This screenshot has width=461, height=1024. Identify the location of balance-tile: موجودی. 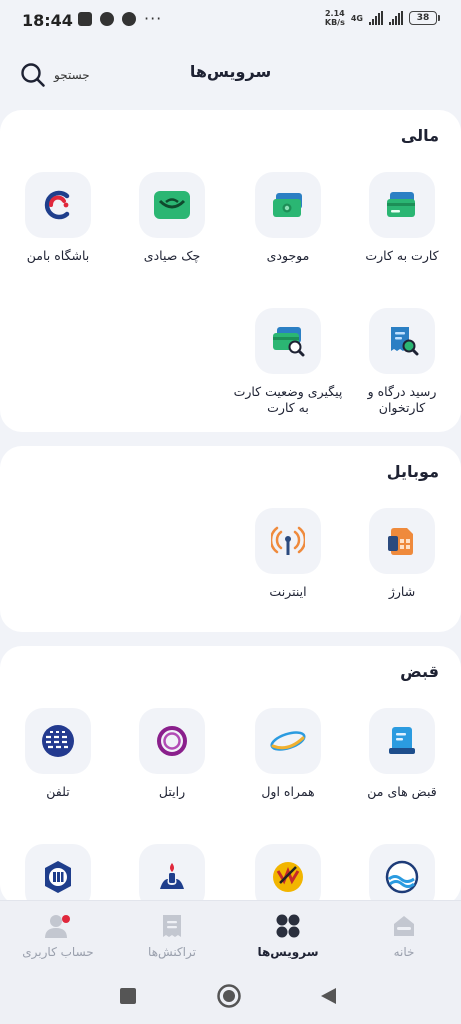
(288, 218).